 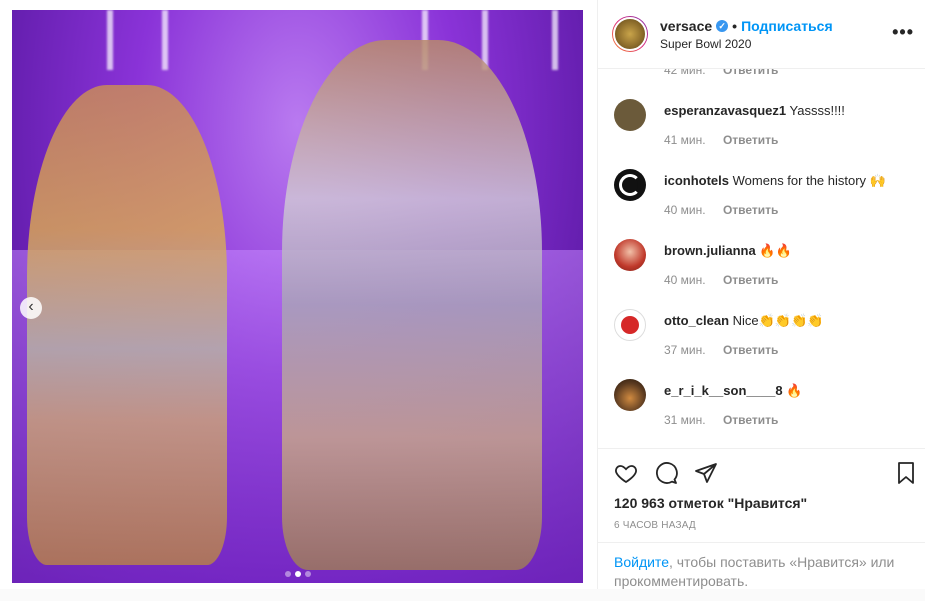 I want to click on carousel-dot-active, so click(x=297, y=574).